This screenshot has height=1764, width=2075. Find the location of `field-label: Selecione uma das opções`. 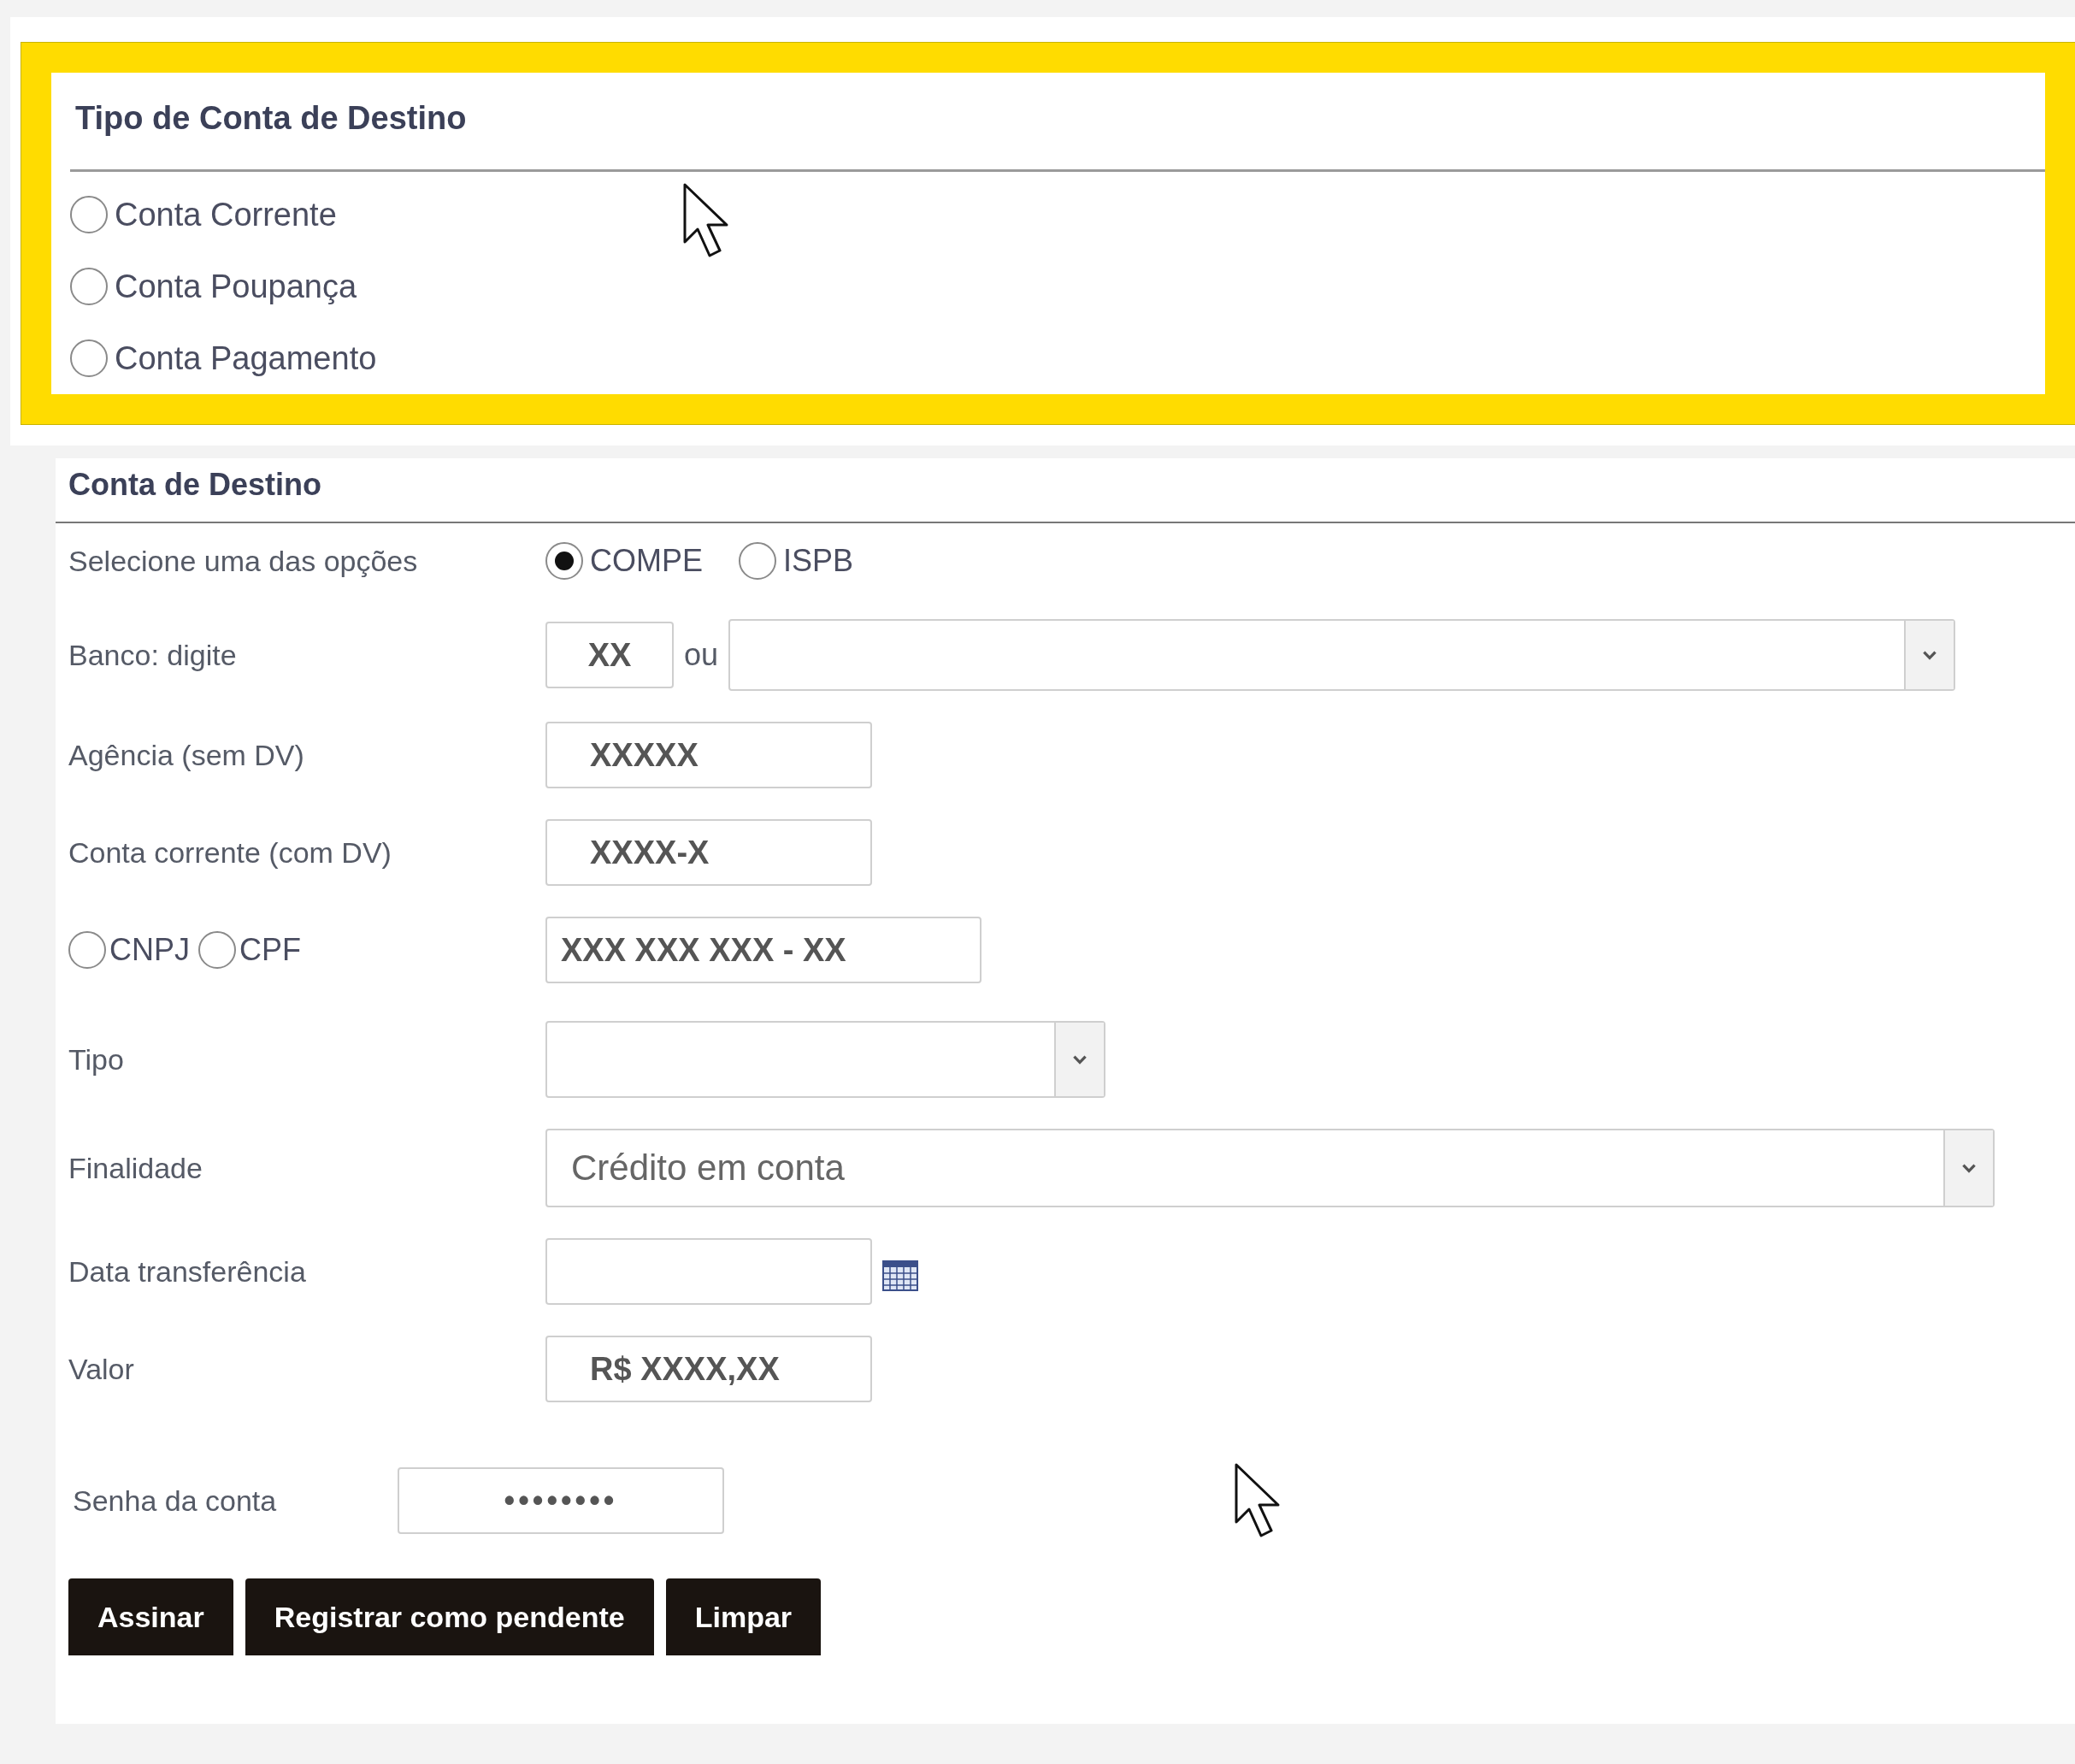

field-label: Selecione uma das opções is located at coordinates (243, 561).